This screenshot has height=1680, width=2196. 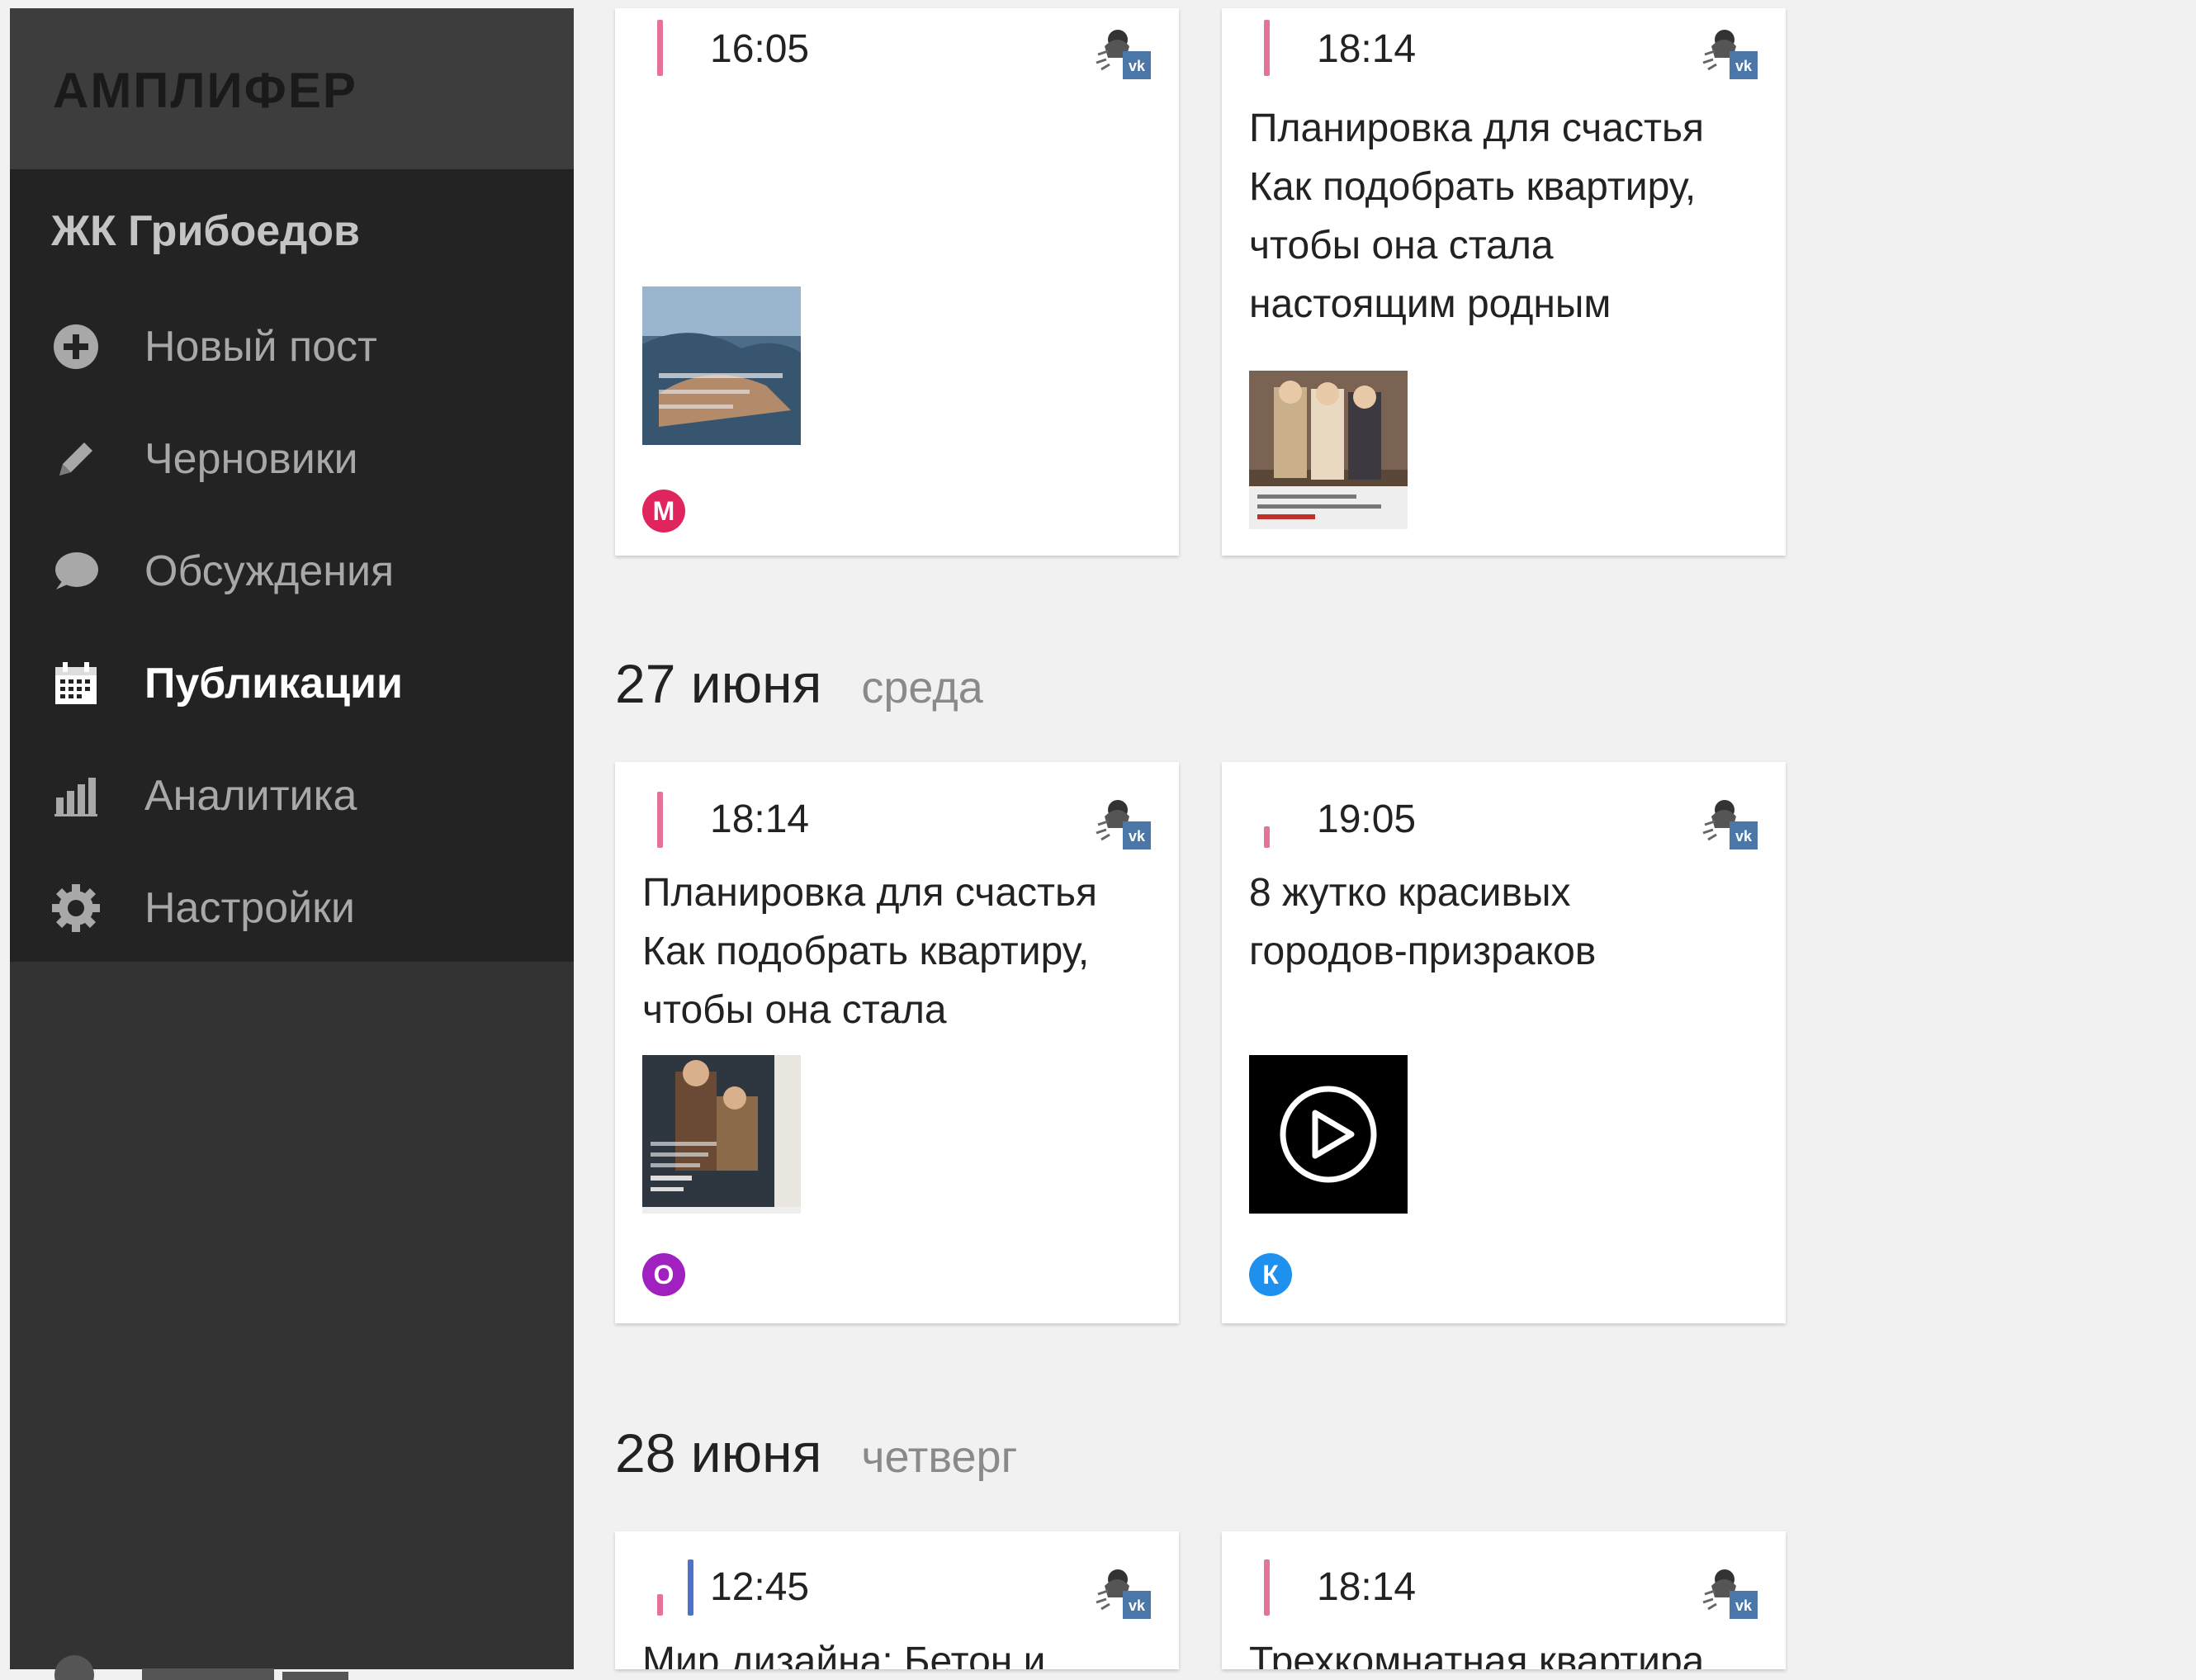 I want to click on play-icon, so click(x=1328, y=1134).